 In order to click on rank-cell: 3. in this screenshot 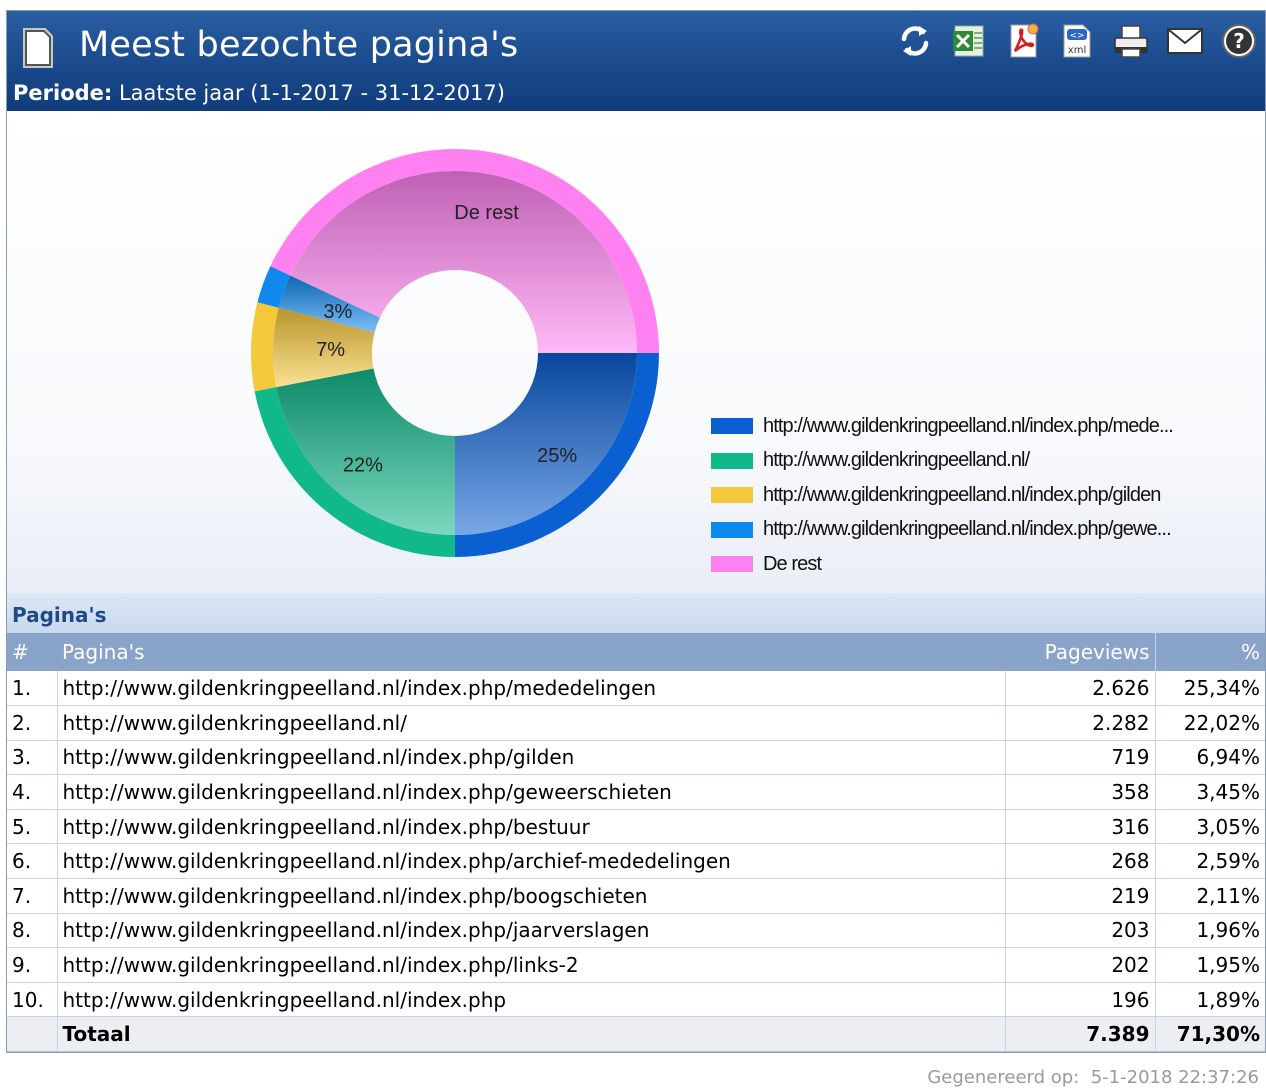, I will do `click(32, 758)`.